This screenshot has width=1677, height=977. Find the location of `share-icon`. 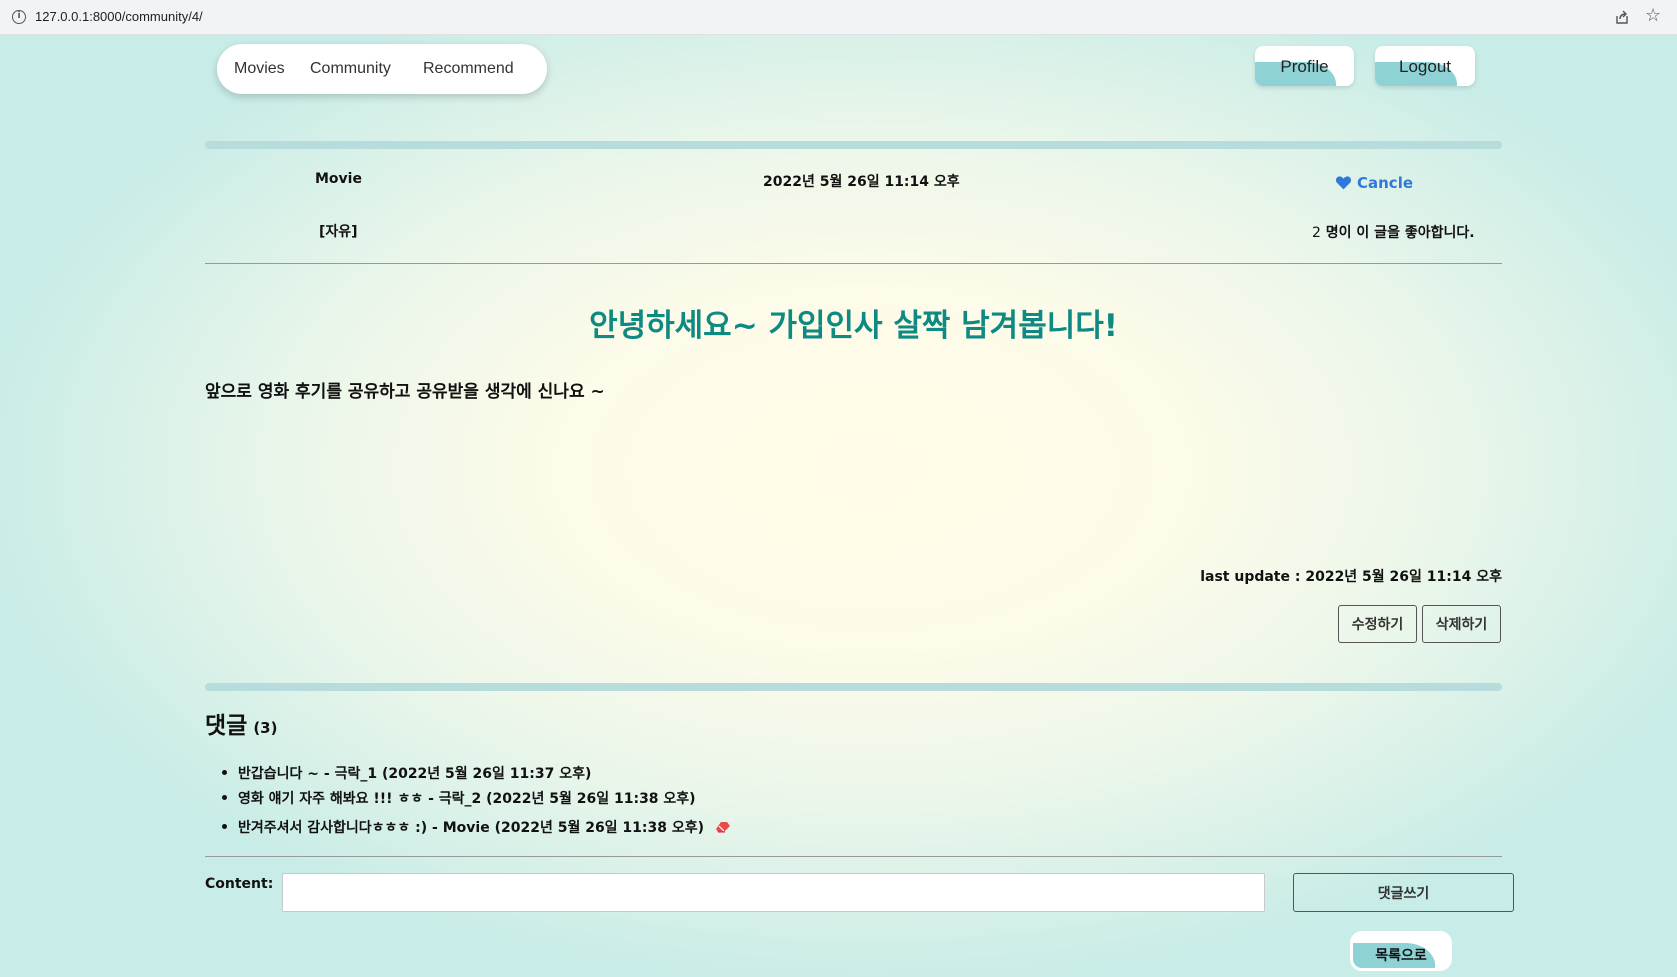

share-icon is located at coordinates (1622, 17).